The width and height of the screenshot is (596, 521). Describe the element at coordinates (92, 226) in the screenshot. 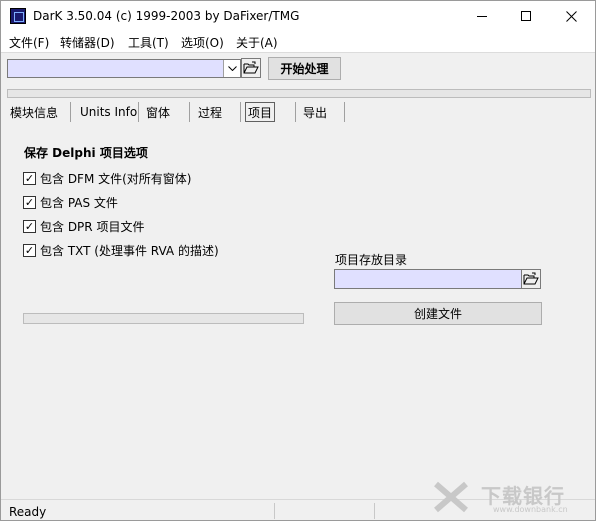

I see `include-dpr-label: 包含 DPR 项目文件` at that location.